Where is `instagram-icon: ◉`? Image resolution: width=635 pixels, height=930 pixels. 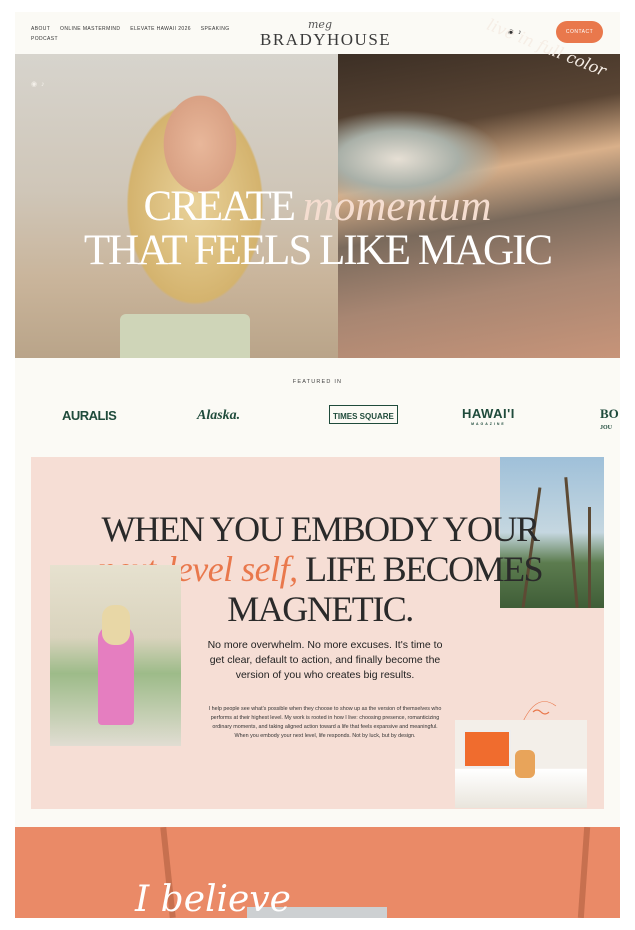
instagram-icon: ◉ is located at coordinates (34, 84).